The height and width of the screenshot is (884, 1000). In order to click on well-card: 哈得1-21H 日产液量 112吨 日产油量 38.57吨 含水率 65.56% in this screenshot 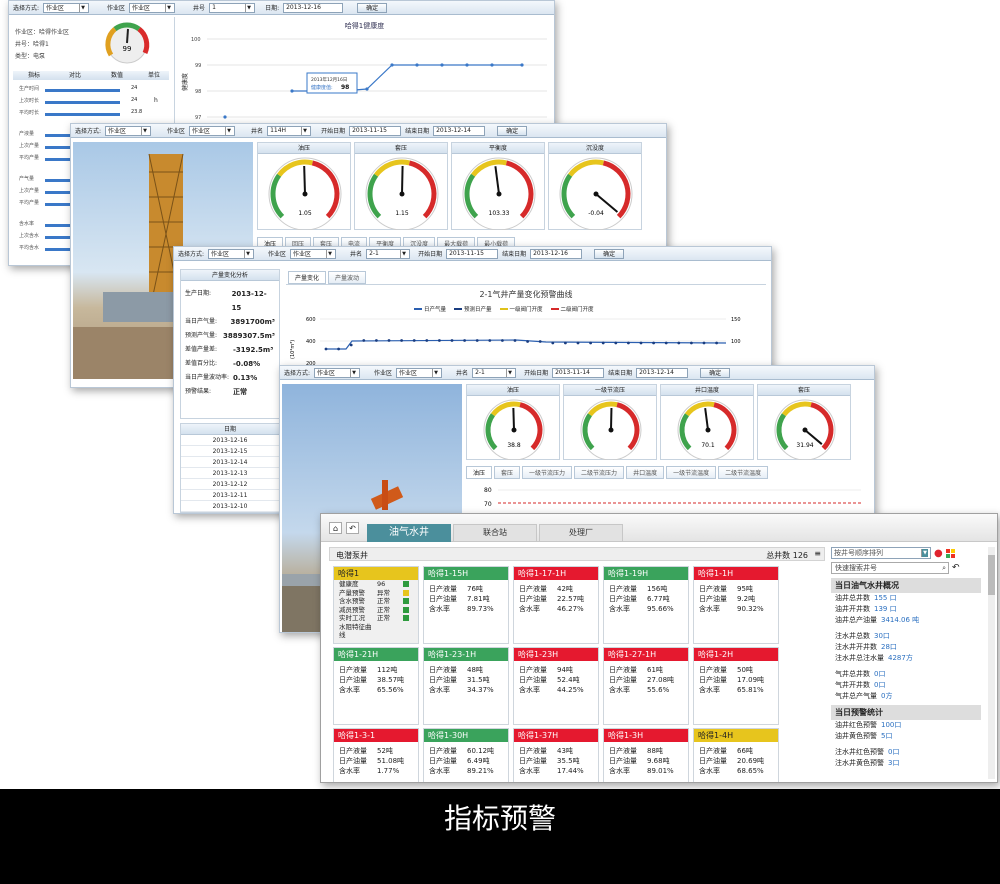, I will do `click(376, 686)`.